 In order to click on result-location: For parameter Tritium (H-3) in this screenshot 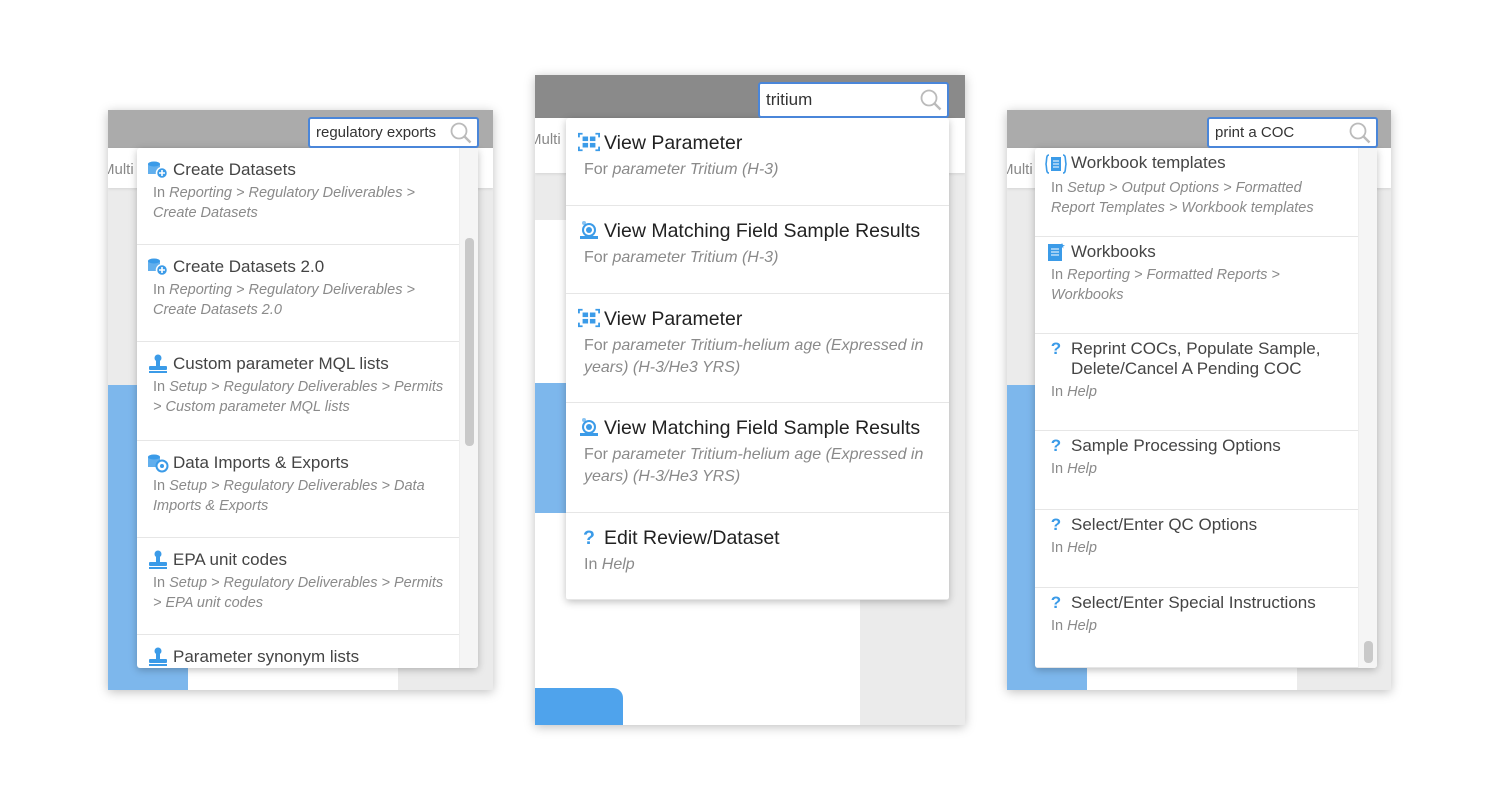, I will do `click(756, 170)`.